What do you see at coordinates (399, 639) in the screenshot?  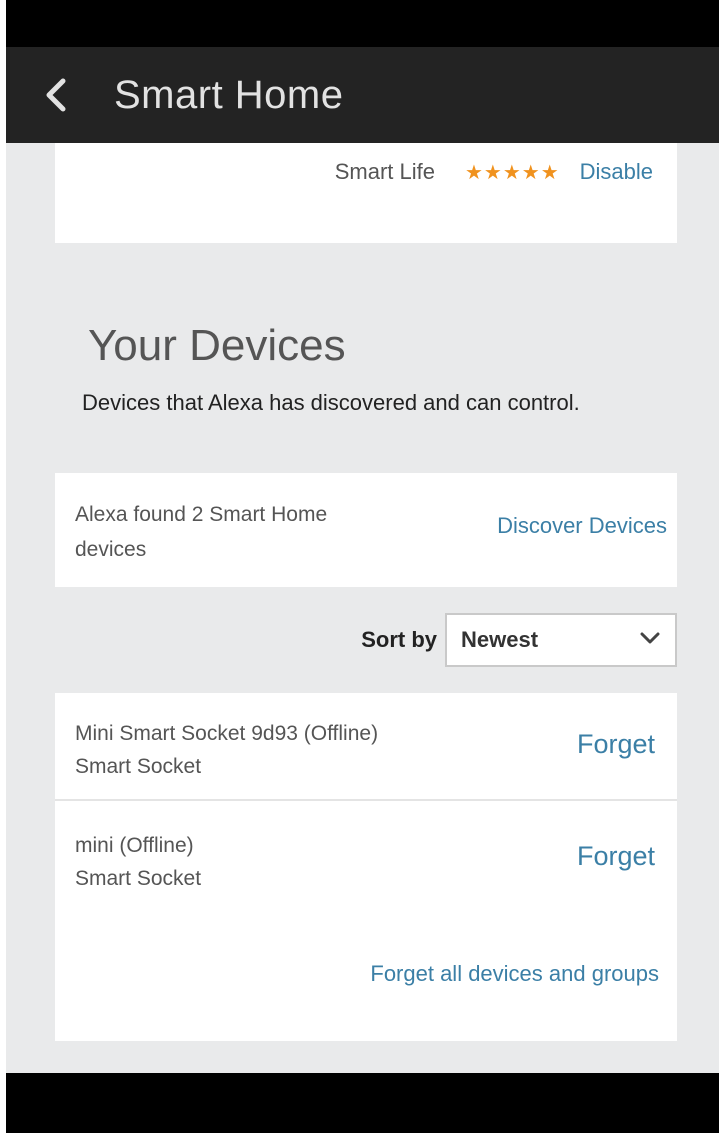 I see `sort-label: Sort by` at bounding box center [399, 639].